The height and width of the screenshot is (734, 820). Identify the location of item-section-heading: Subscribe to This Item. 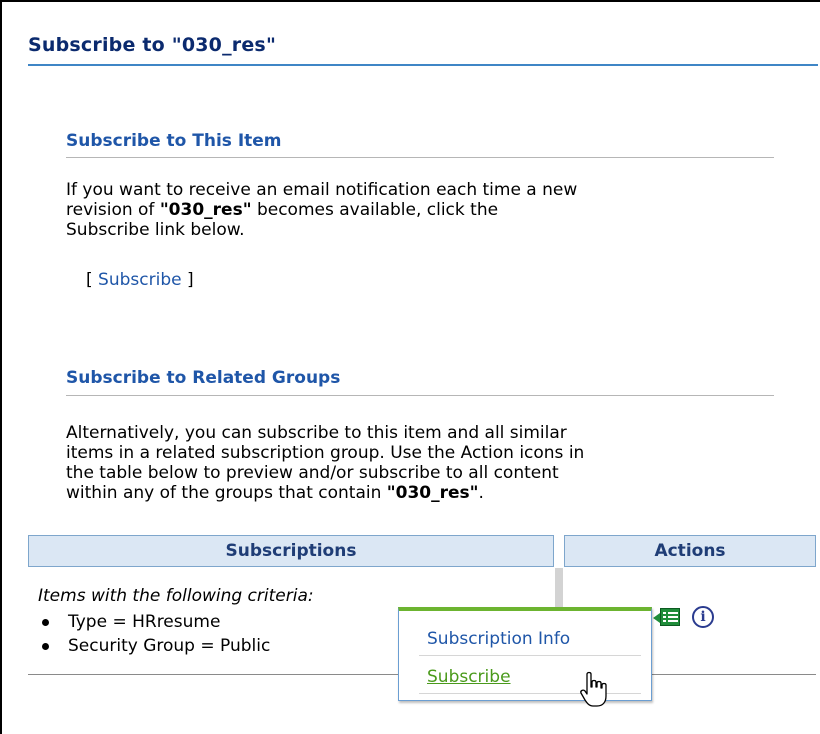
(174, 141).